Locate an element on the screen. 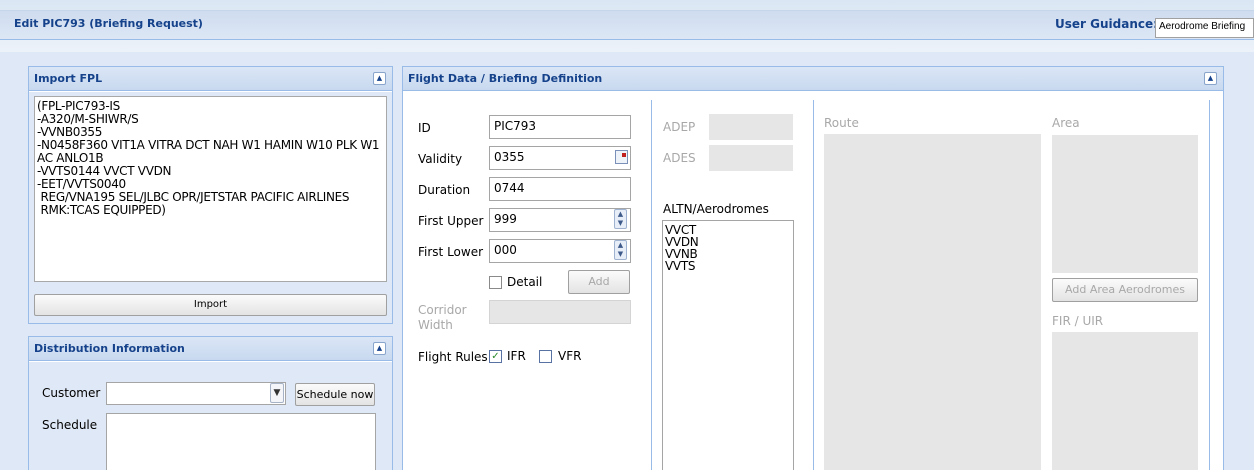  flight-data-title: Flight Data / Briefing Definition is located at coordinates (505, 78).